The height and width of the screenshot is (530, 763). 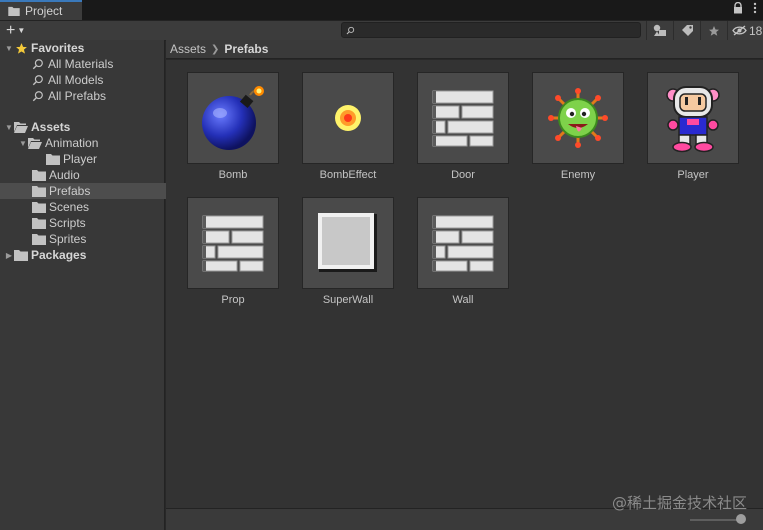 What do you see at coordinates (77, 96) in the screenshot?
I see `tree-label: All Prefabs` at bounding box center [77, 96].